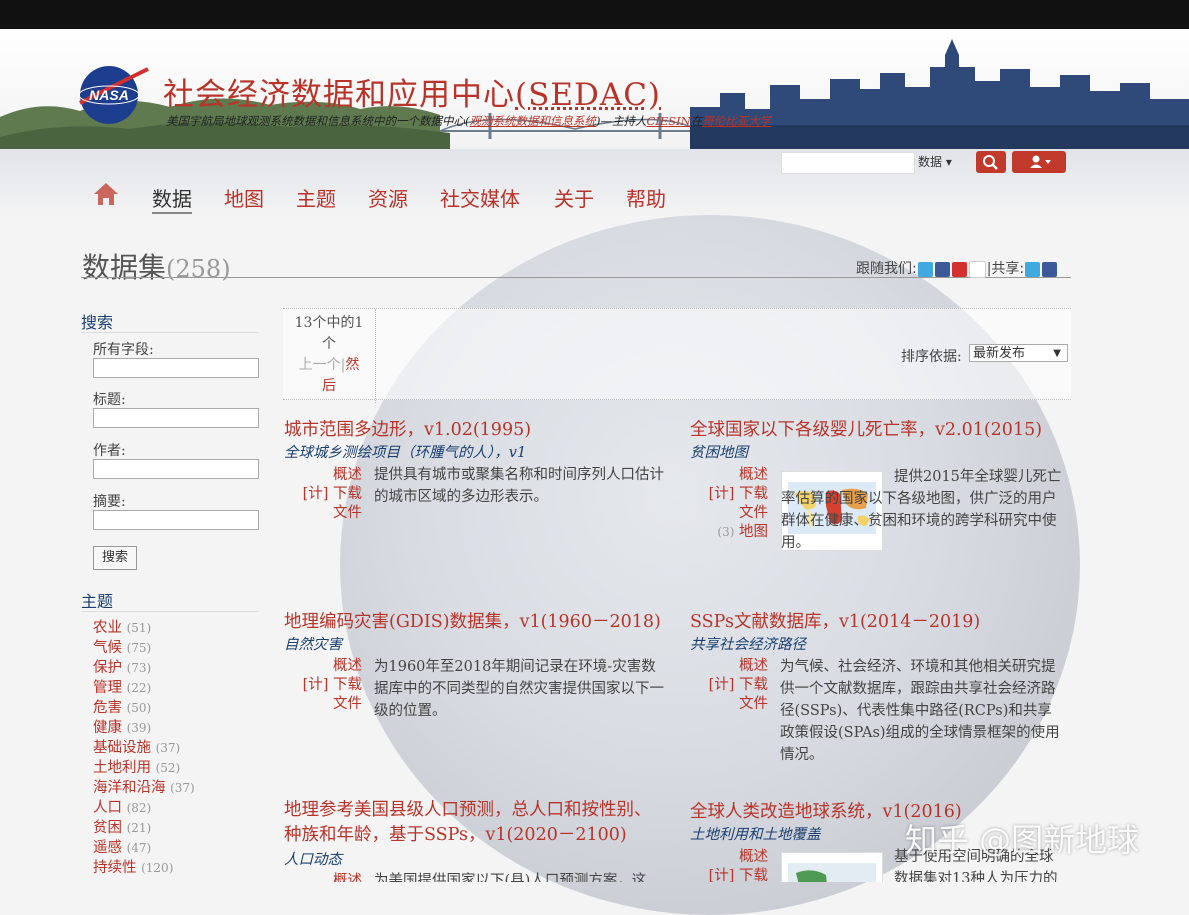  What do you see at coordinates (412, 91) in the screenshot?
I see `site-title: 社会经济数据和应用中心(SEDAC)` at bounding box center [412, 91].